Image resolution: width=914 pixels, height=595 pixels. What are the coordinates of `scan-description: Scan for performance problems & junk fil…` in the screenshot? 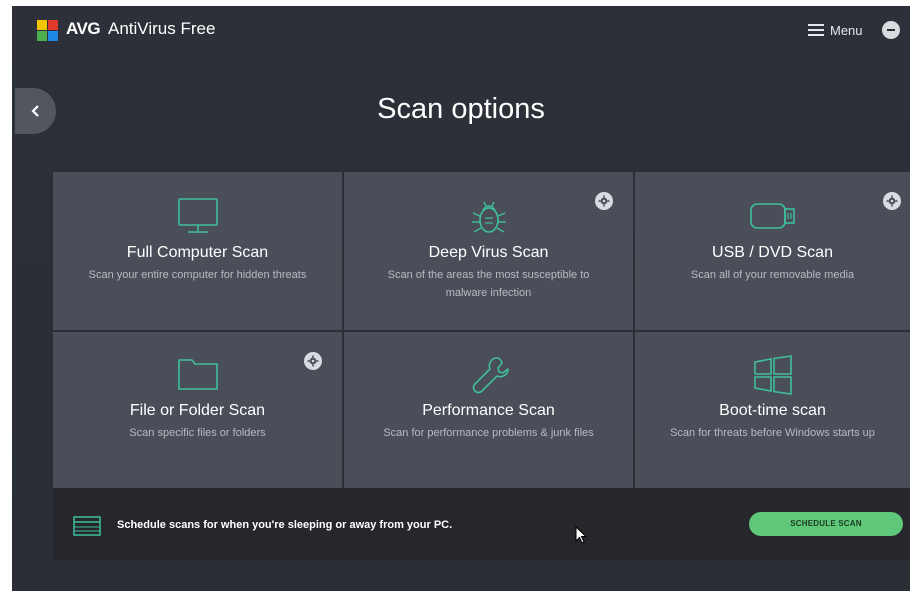 It's located at (488, 433).